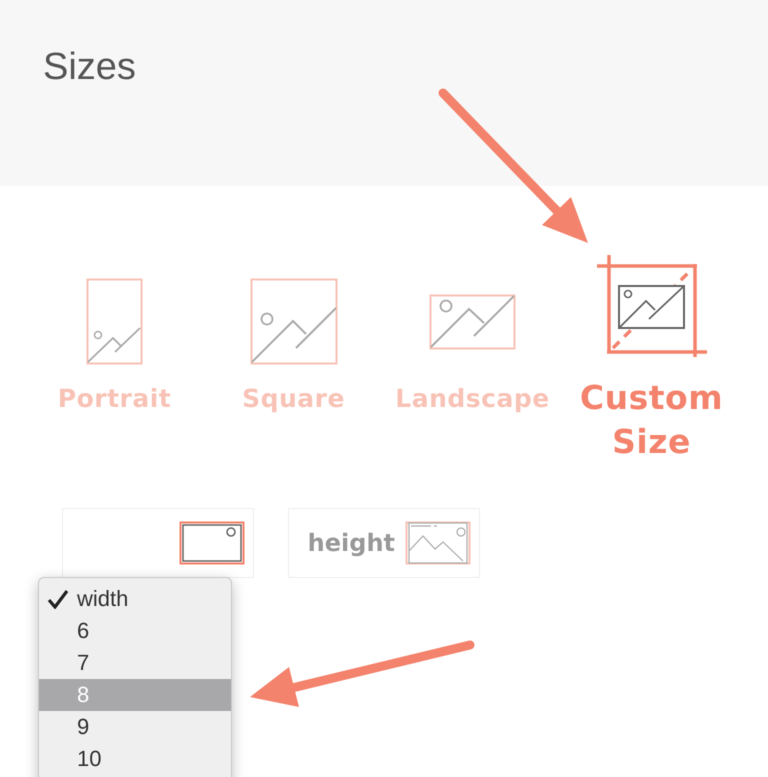 This screenshot has width=768, height=777. What do you see at coordinates (114, 321) in the screenshot?
I see `portrait-image-icon` at bounding box center [114, 321].